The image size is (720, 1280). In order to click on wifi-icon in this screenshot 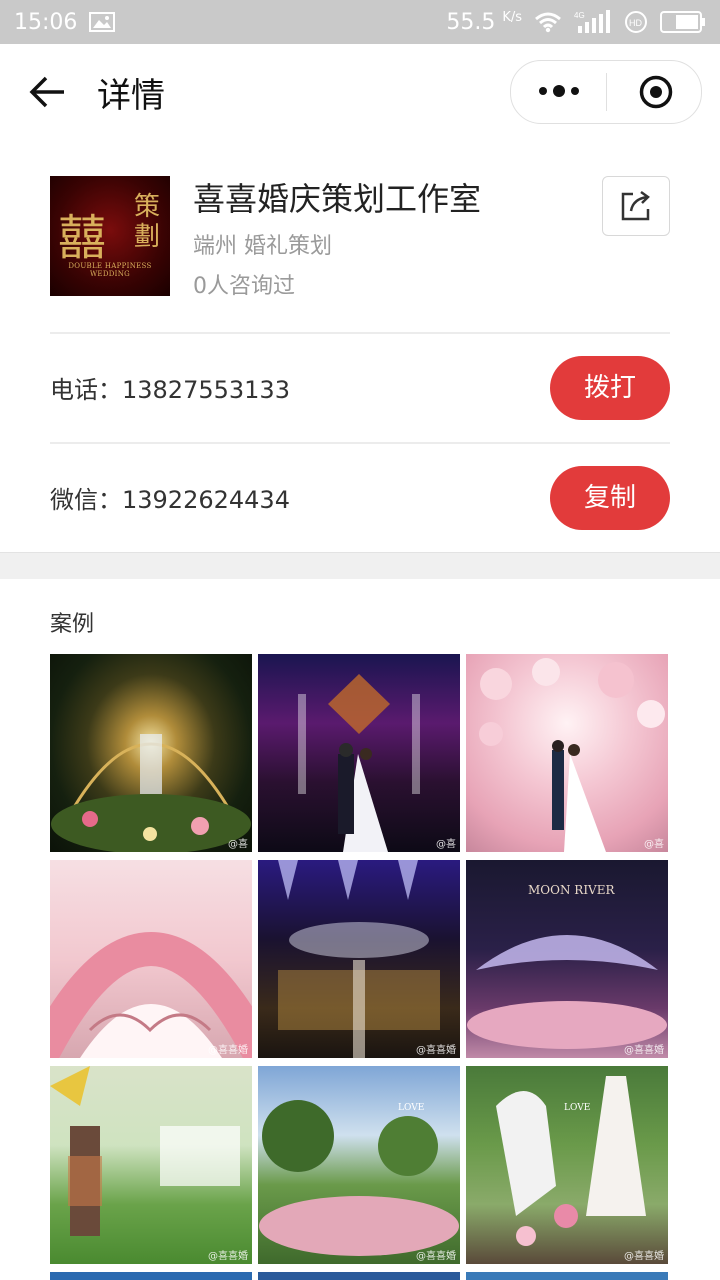, I will do `click(548, 22)`.